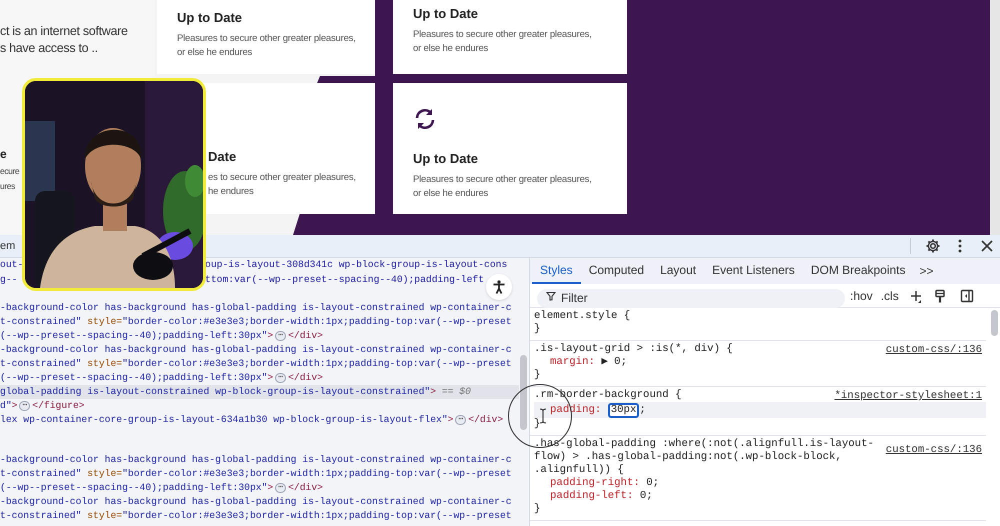 This screenshot has height=526, width=1000. I want to click on tab: Layout, so click(678, 271).